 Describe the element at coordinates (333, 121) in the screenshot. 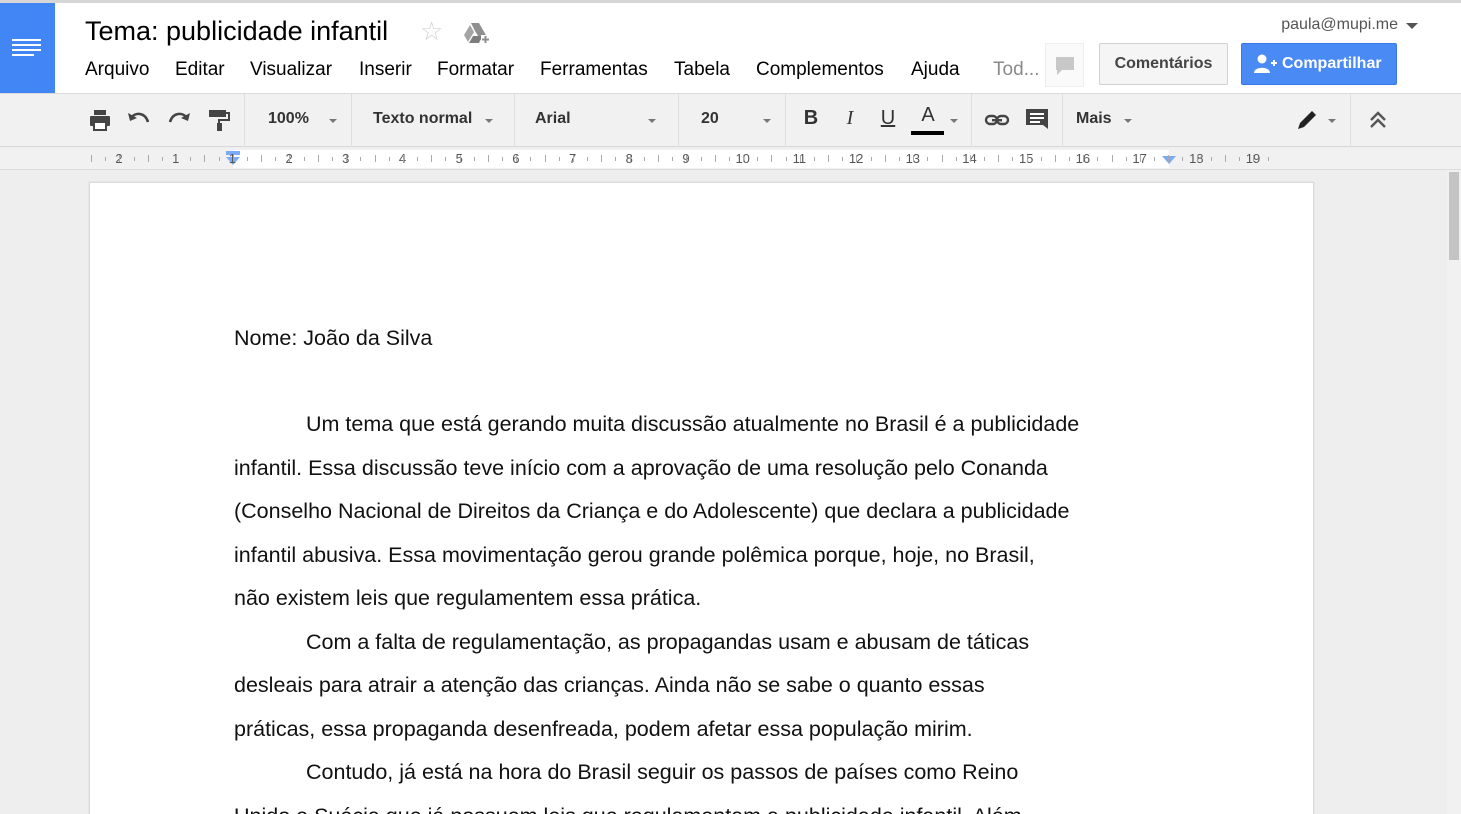

I see `zoom-caret-icon` at that location.